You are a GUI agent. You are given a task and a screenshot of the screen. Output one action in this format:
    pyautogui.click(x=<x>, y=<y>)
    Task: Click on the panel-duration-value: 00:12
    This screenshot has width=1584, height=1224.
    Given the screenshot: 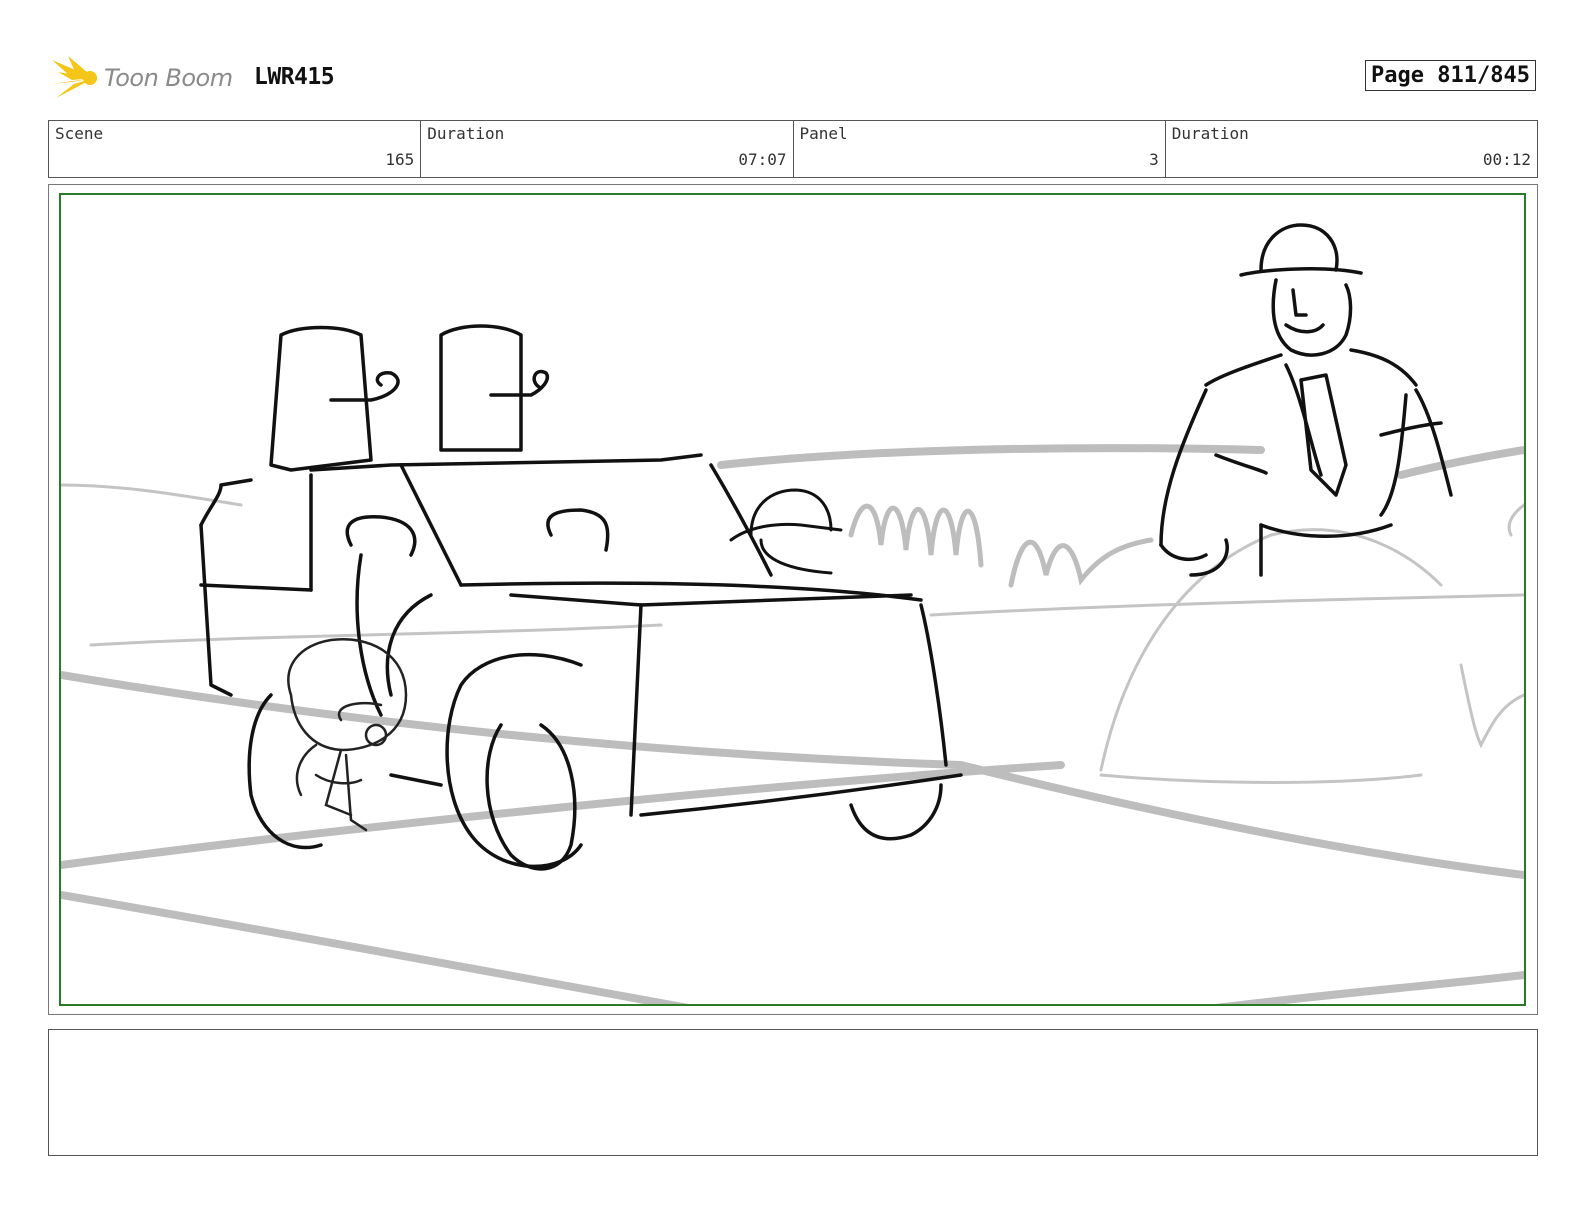 What is the action you would take?
    pyautogui.click(x=1506, y=159)
    